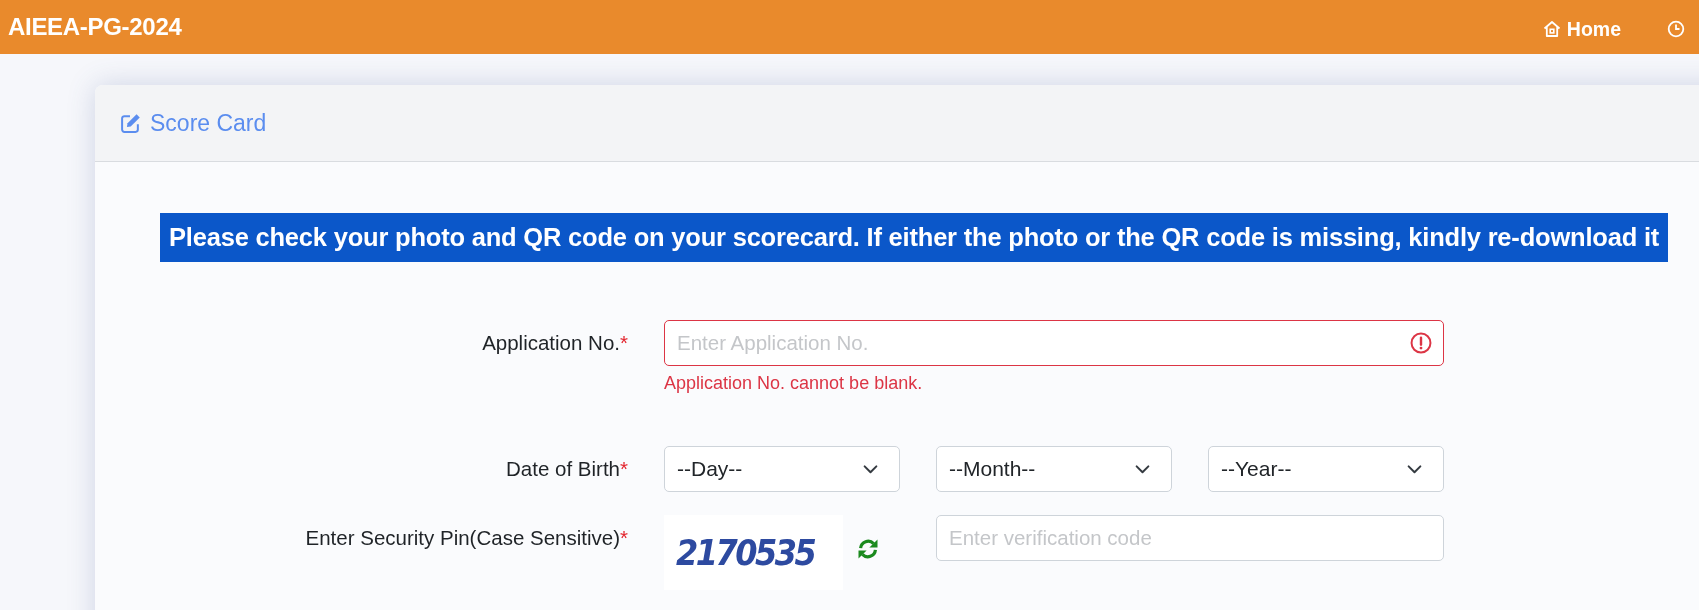  What do you see at coordinates (868, 549) in the screenshot?
I see `refresh-icon` at bounding box center [868, 549].